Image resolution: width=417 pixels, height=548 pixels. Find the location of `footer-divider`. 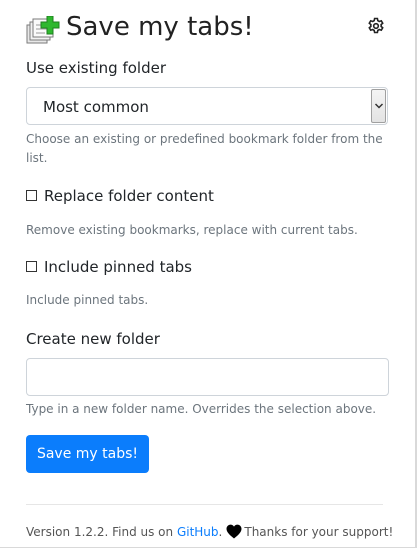

footer-divider is located at coordinates (204, 504).